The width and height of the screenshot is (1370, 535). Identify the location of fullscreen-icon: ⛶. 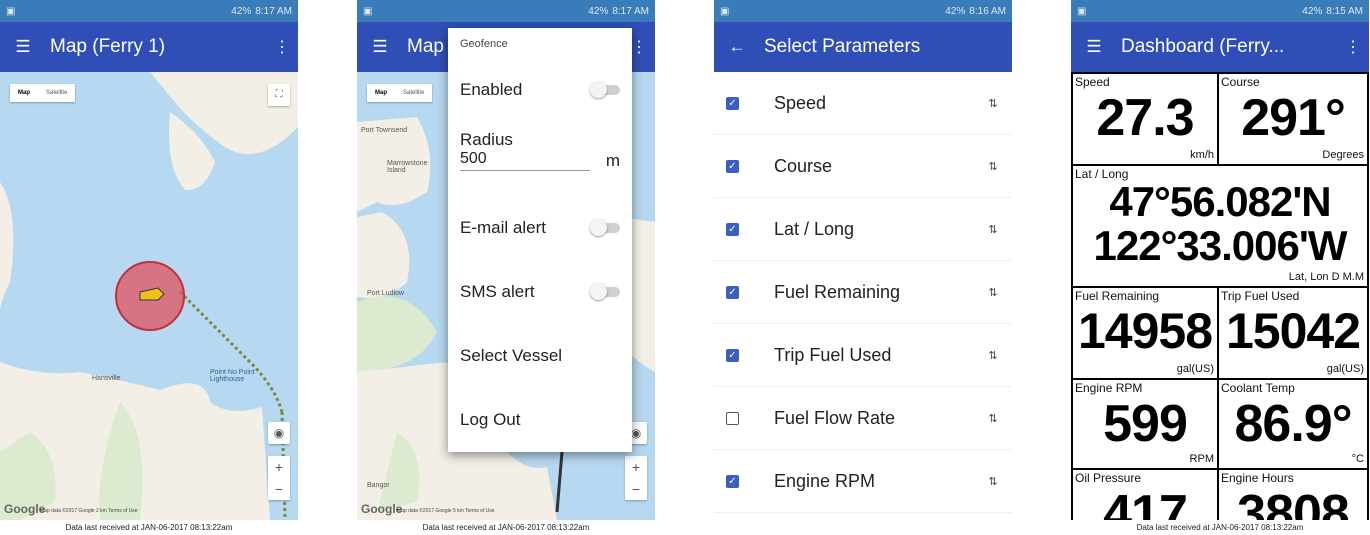
(279, 95).